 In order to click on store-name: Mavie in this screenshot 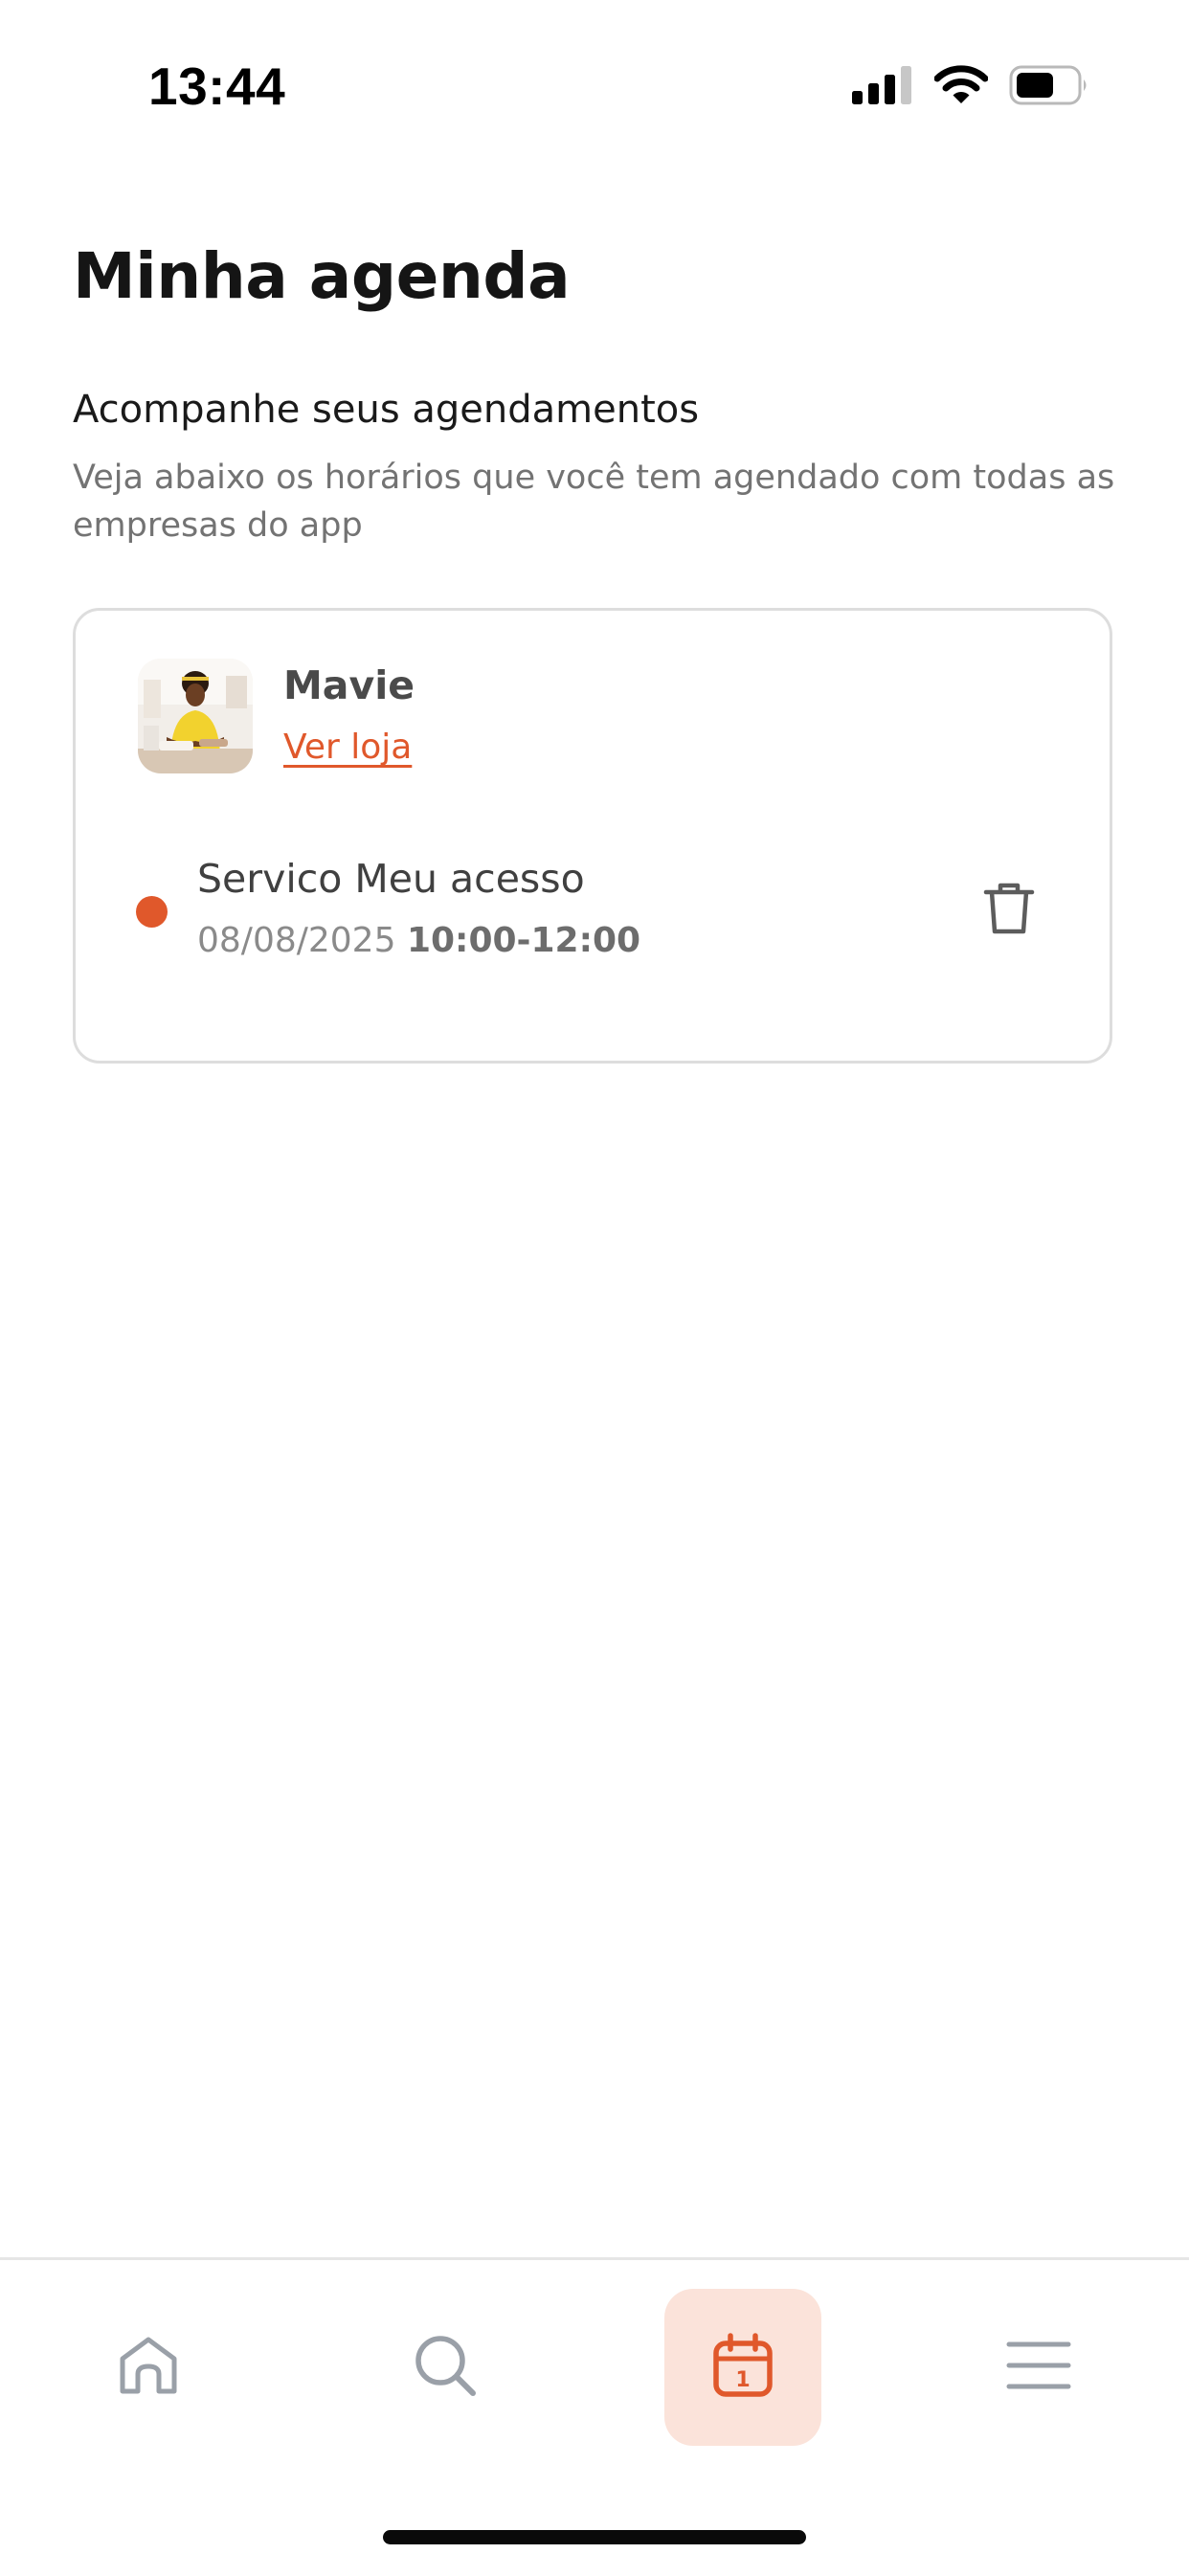, I will do `click(349, 685)`.